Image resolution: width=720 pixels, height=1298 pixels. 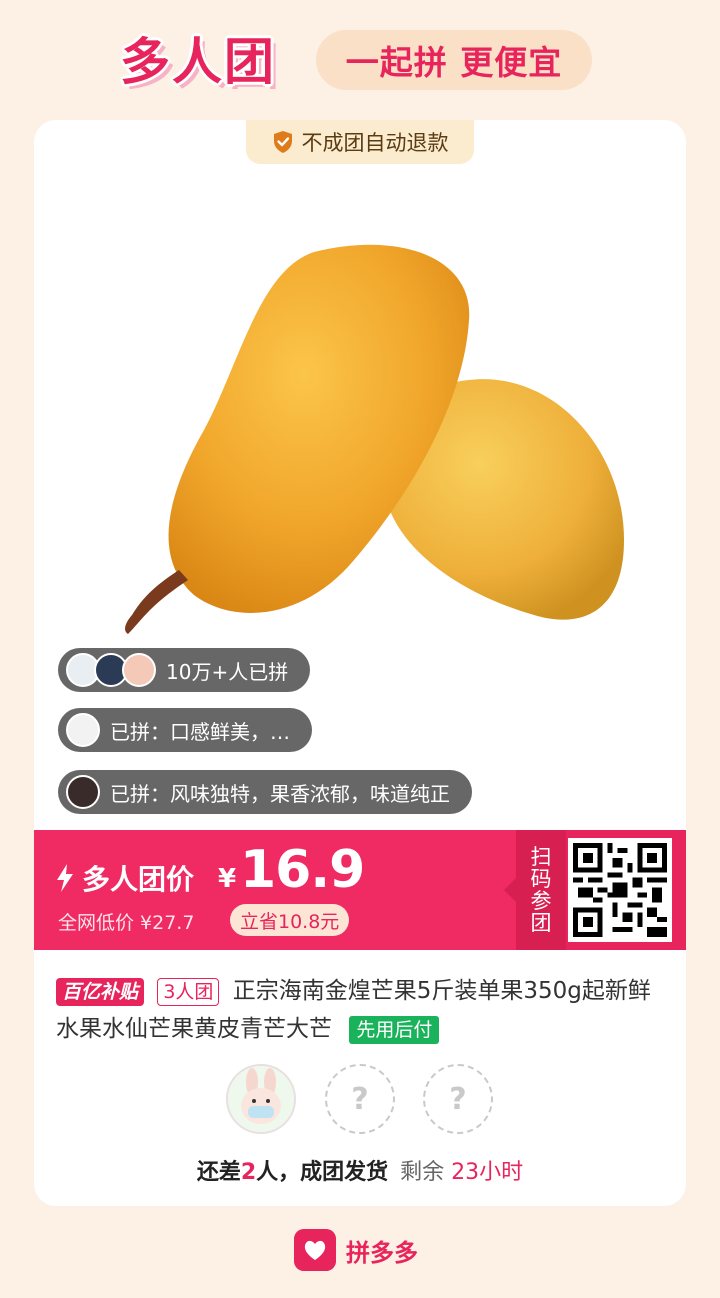 What do you see at coordinates (198, 62) in the screenshot?
I see `brand-logo: 多人团` at bounding box center [198, 62].